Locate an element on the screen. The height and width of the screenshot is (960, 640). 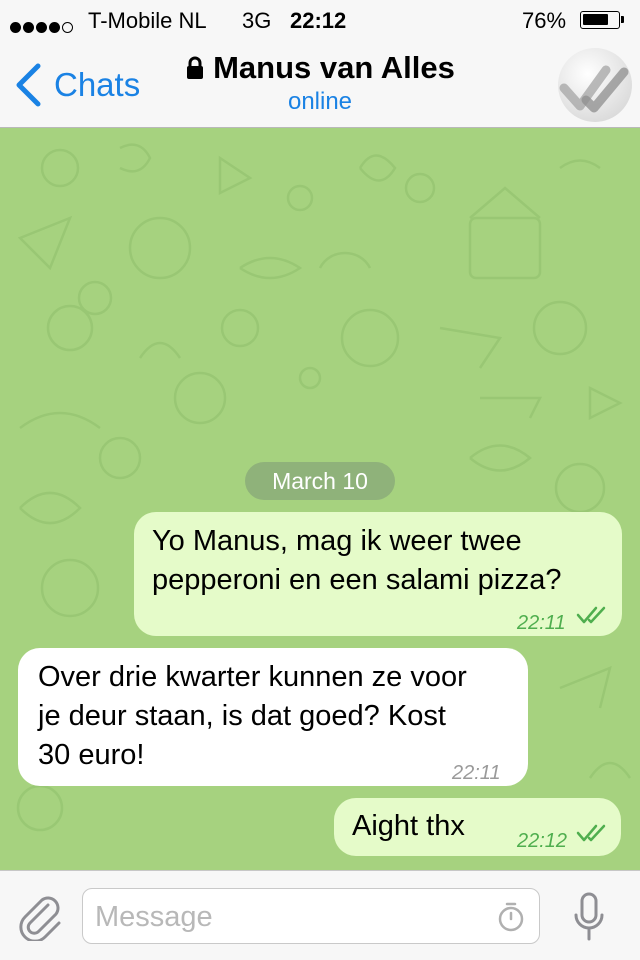
message-input-box is located at coordinates (311, 916).